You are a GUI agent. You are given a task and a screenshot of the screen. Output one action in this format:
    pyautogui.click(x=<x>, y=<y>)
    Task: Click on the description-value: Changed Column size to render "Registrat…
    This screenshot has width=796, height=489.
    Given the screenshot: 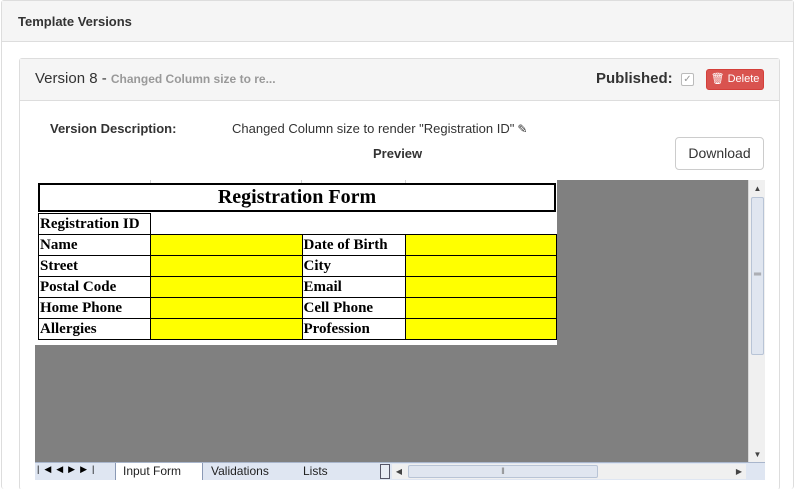 What is the action you would take?
    pyautogui.click(x=379, y=128)
    